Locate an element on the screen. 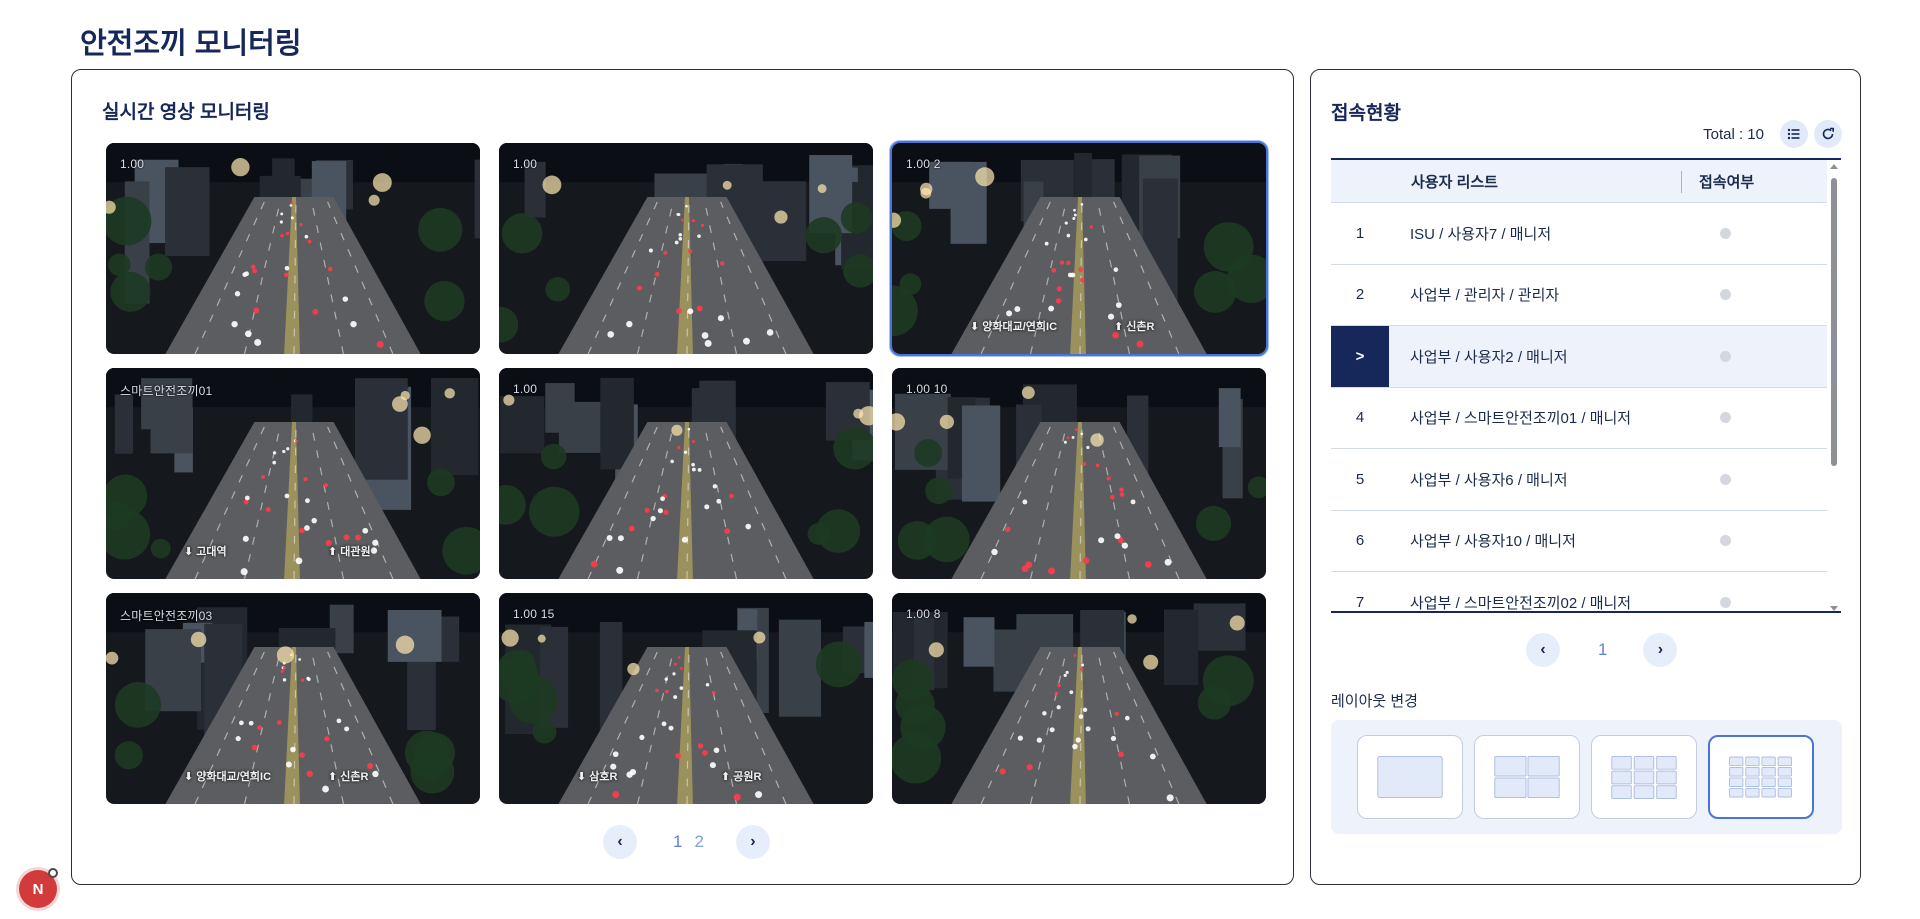 This screenshot has height=919, width=1920. page-title: 안전조끼 모니터링 is located at coordinates (191, 44).